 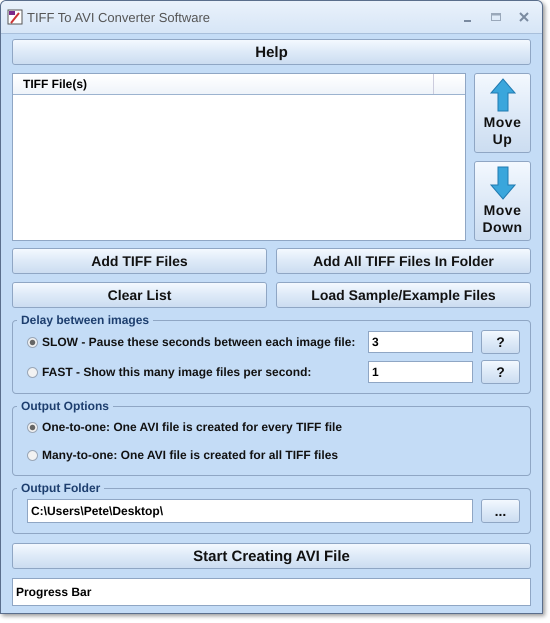 What do you see at coordinates (524, 17) in the screenshot?
I see `close-icon` at bounding box center [524, 17].